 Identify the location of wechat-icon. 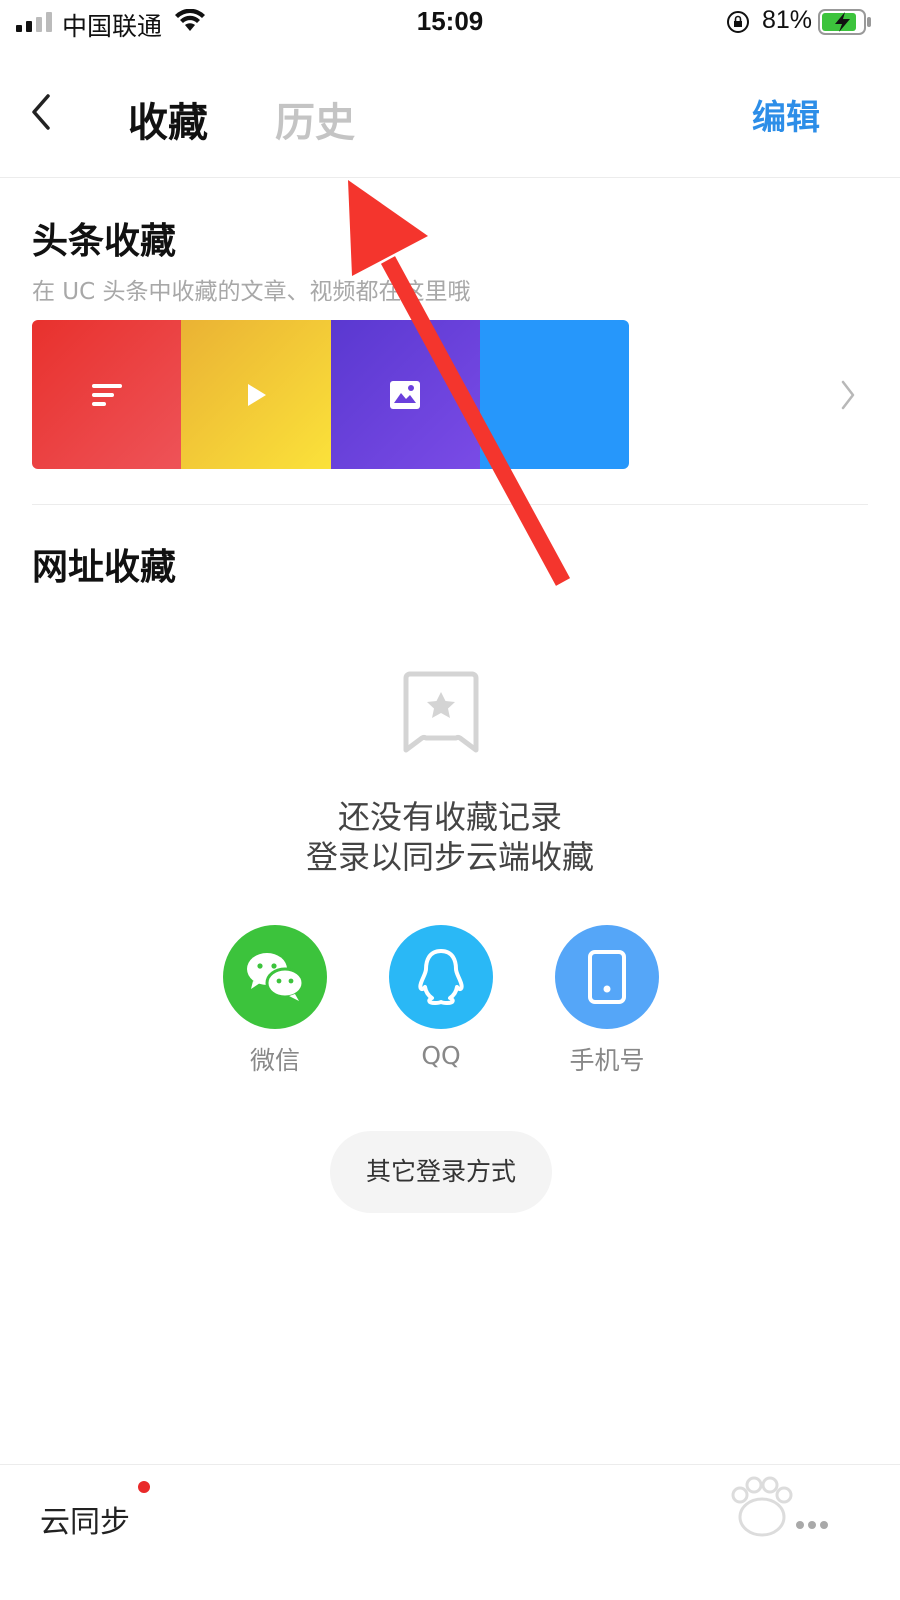
(276, 977).